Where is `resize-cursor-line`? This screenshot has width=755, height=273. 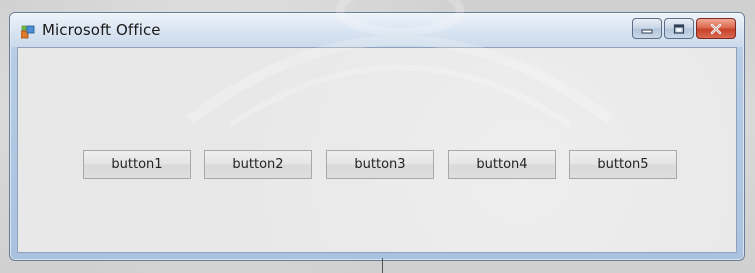
resize-cursor-line is located at coordinates (382, 265).